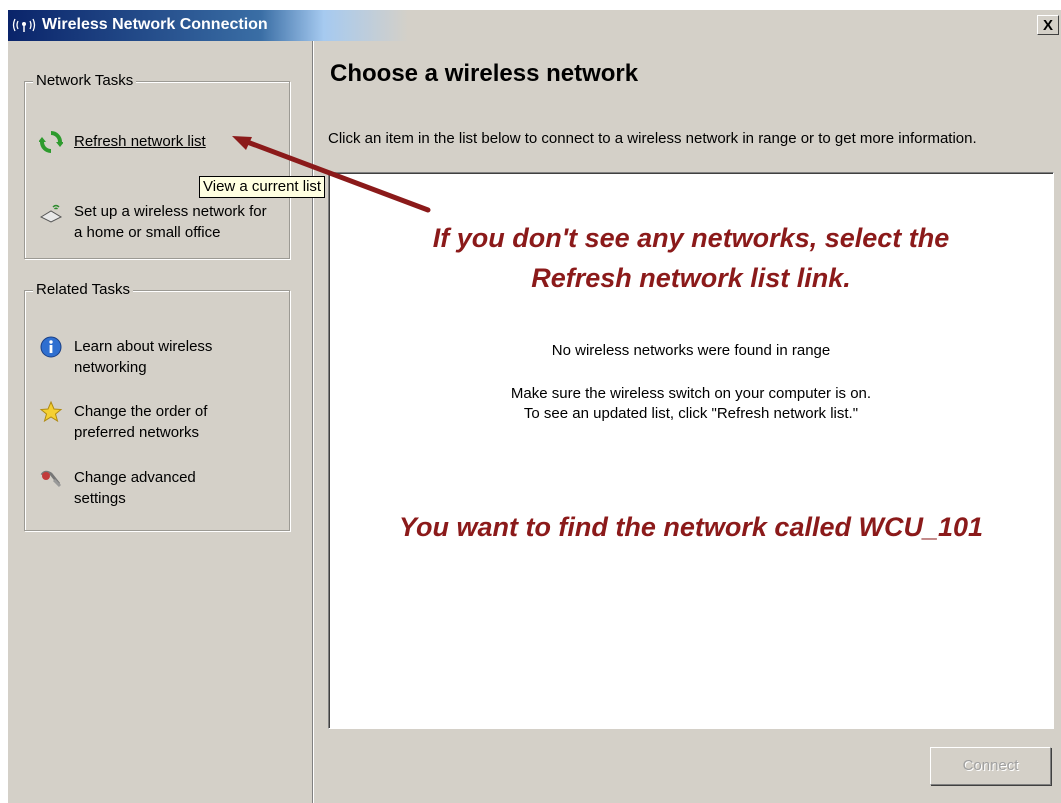 Image resolution: width=1061 pixels, height=803 pixels. I want to click on wireless-signal-icon, so click(24, 25).